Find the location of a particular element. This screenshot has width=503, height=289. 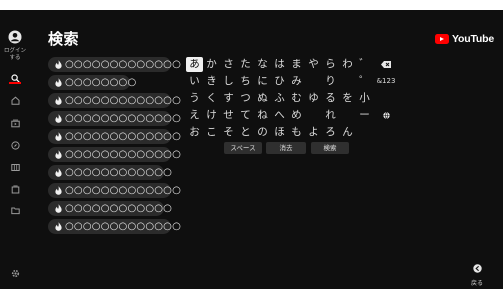

back-icon is located at coordinates (477, 268).